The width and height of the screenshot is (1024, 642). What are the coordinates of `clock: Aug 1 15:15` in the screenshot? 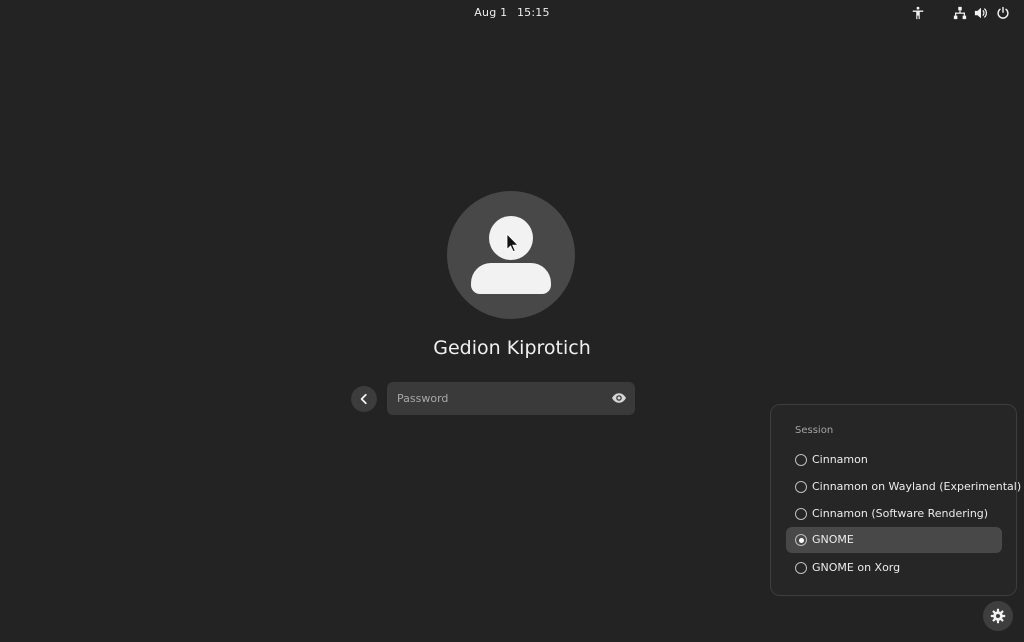 It's located at (512, 12).